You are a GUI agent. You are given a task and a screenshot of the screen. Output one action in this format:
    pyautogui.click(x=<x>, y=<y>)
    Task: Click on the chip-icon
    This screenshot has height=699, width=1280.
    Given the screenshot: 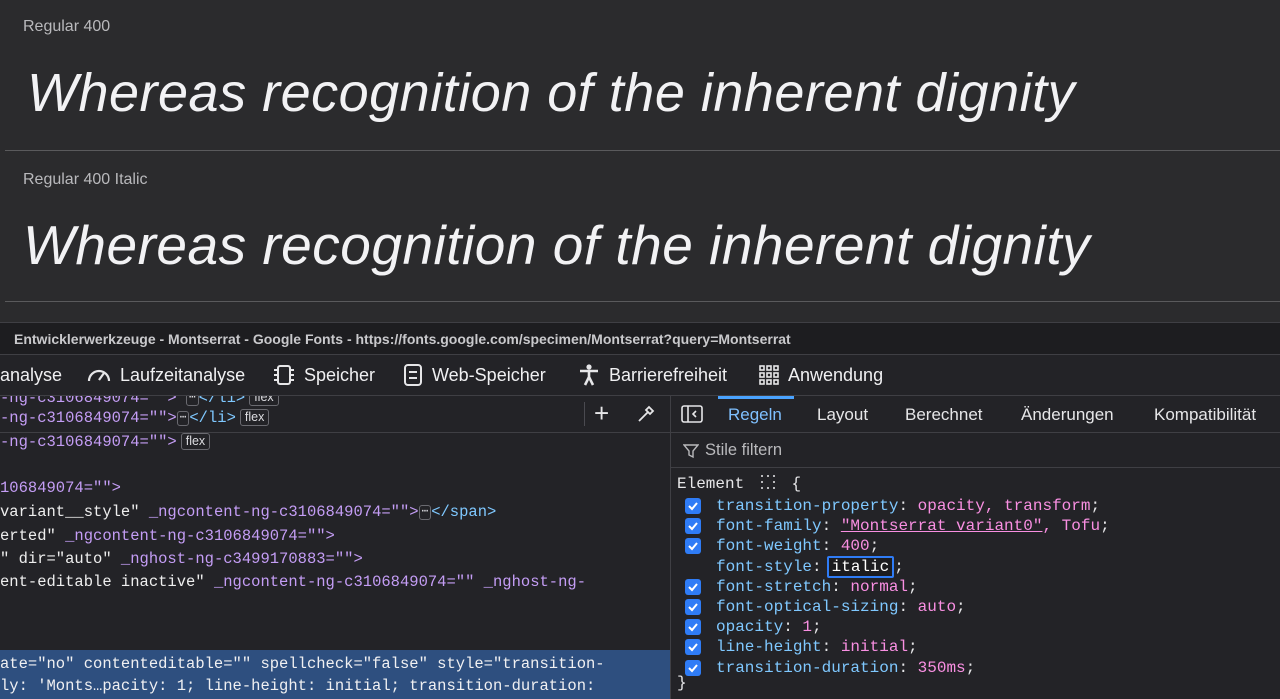 What is the action you would take?
    pyautogui.click(x=284, y=375)
    